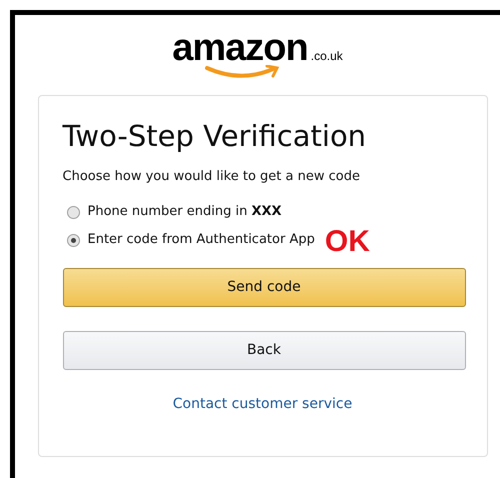  What do you see at coordinates (215, 136) in the screenshot?
I see `page-title: Two-Step Verification` at bounding box center [215, 136].